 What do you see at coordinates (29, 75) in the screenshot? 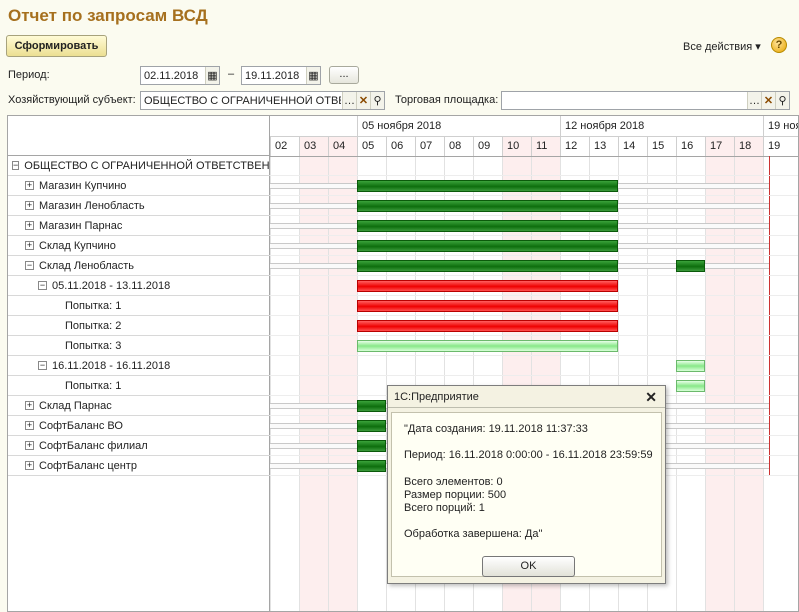
I see `period-label: Период:` at bounding box center [29, 75].